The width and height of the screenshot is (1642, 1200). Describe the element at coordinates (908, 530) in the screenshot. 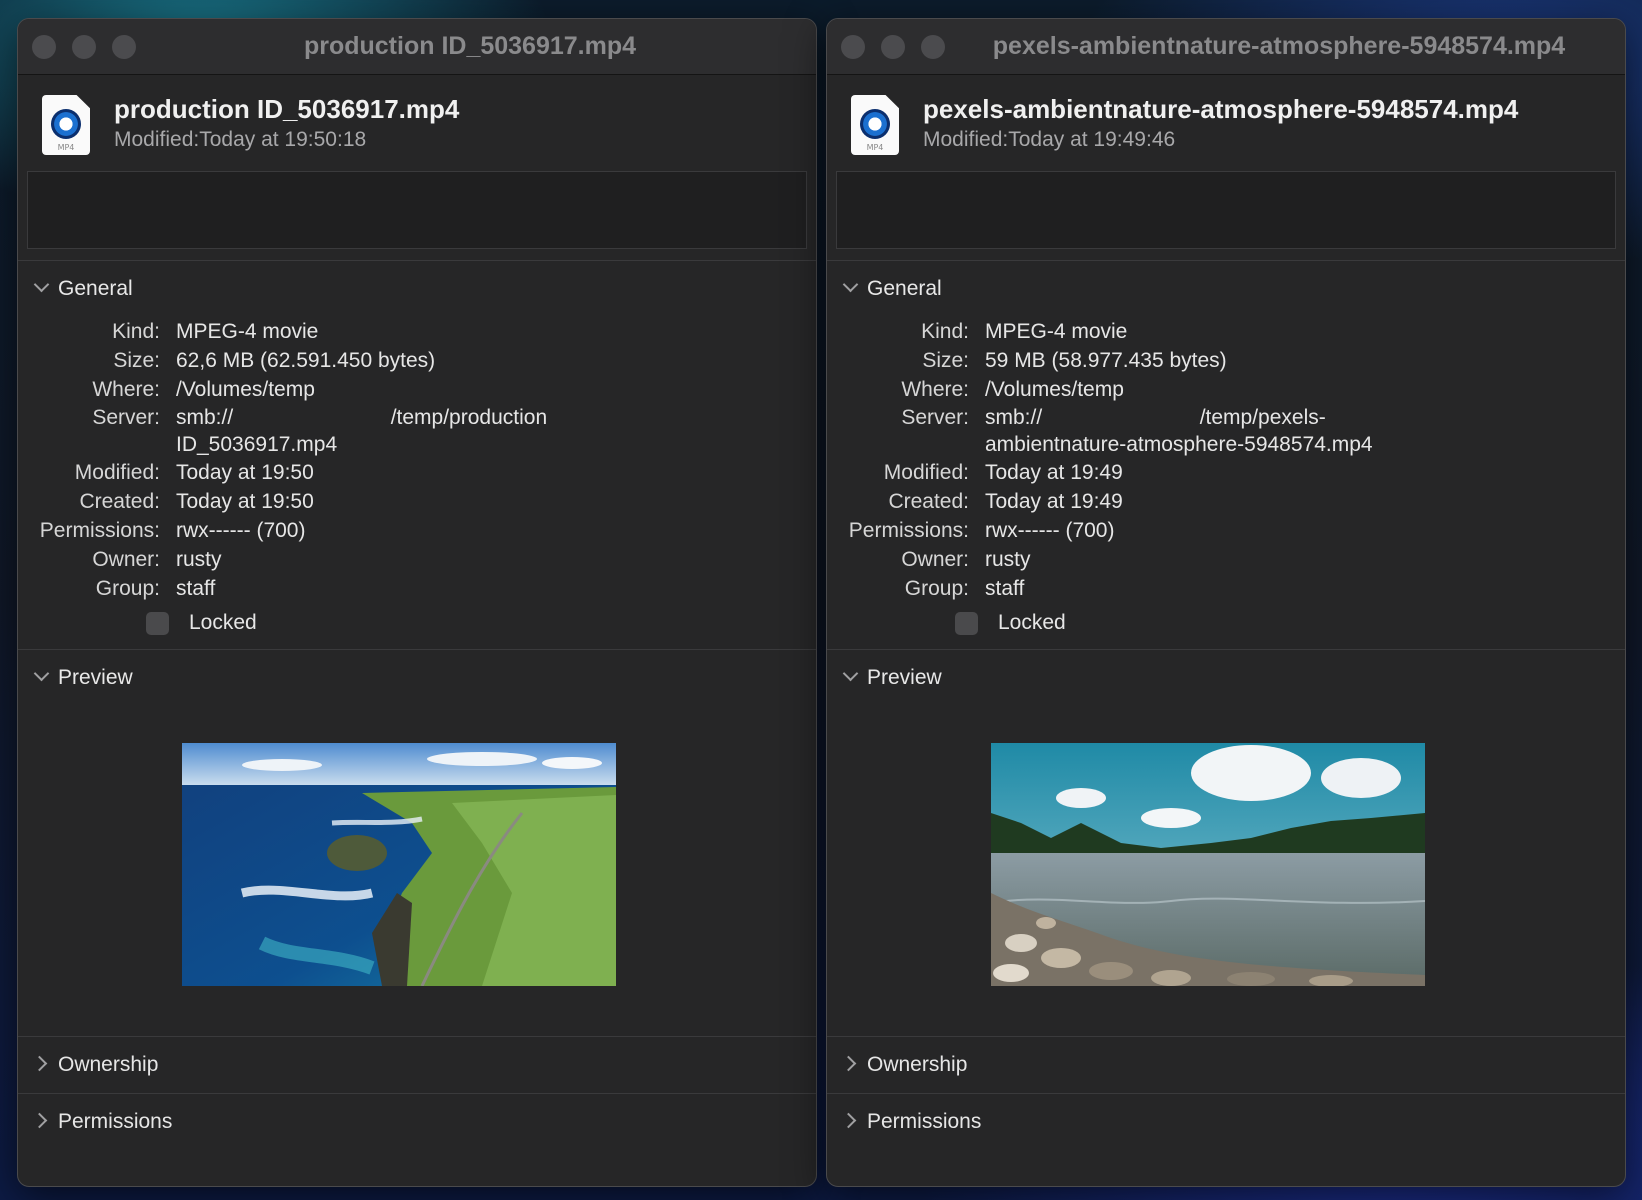

I see `permissions-label: Permissions:` at that location.